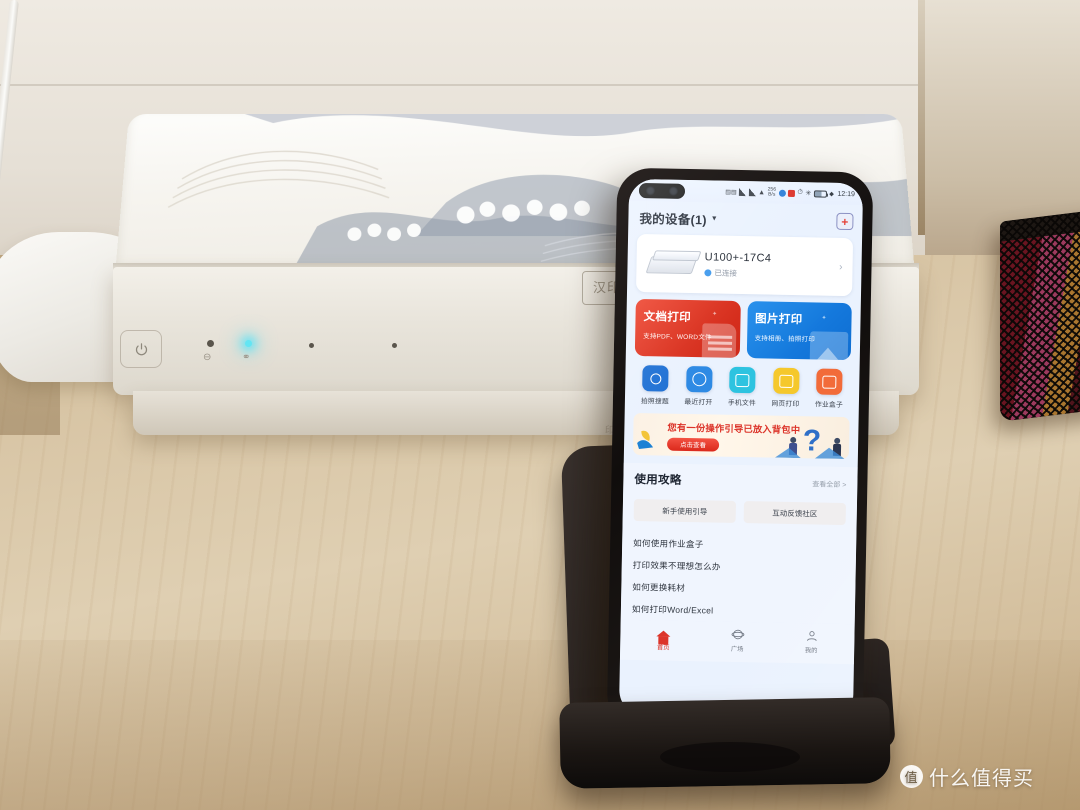 This screenshot has height=810, width=1080. Describe the element at coordinates (740, 481) in the screenshot. I see `guide-header: 使用攻略 查看全部 >` at that location.